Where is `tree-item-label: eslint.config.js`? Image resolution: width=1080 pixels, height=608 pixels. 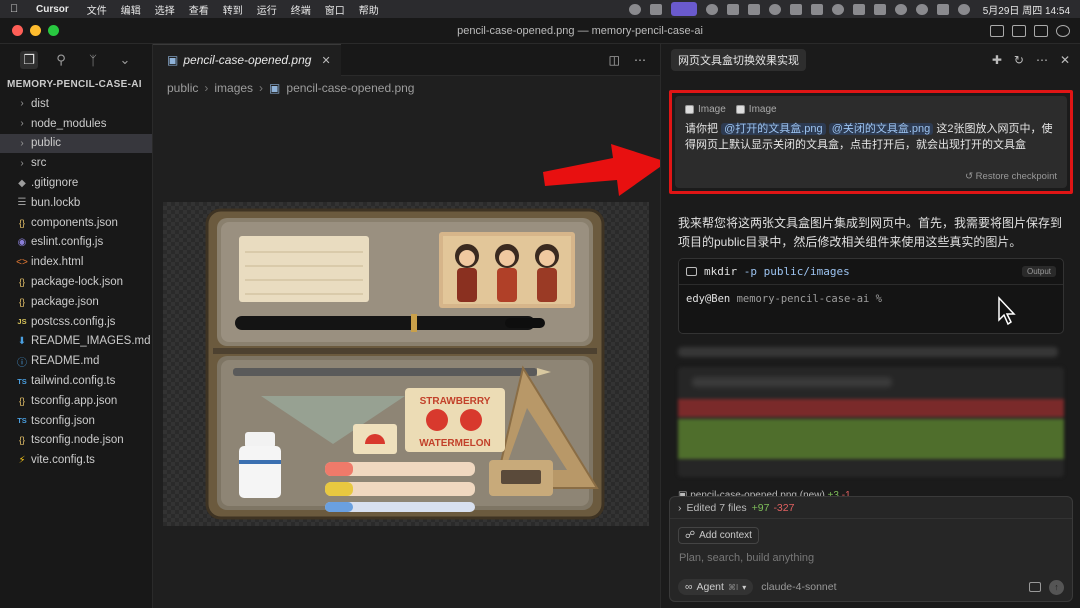 tree-item-label: eslint.config.js is located at coordinates (67, 242).